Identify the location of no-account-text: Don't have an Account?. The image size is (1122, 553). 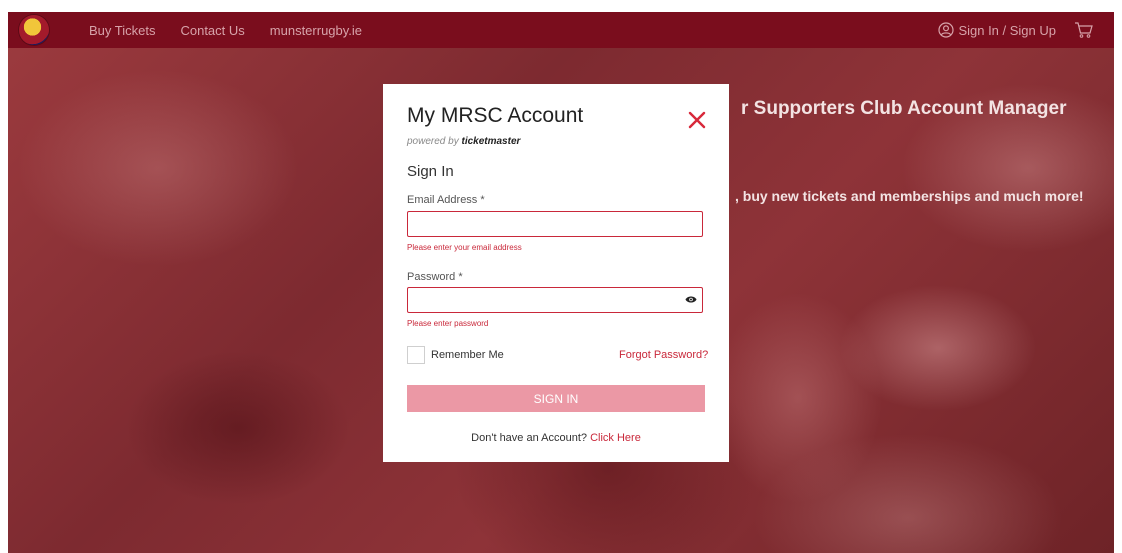
(529, 438).